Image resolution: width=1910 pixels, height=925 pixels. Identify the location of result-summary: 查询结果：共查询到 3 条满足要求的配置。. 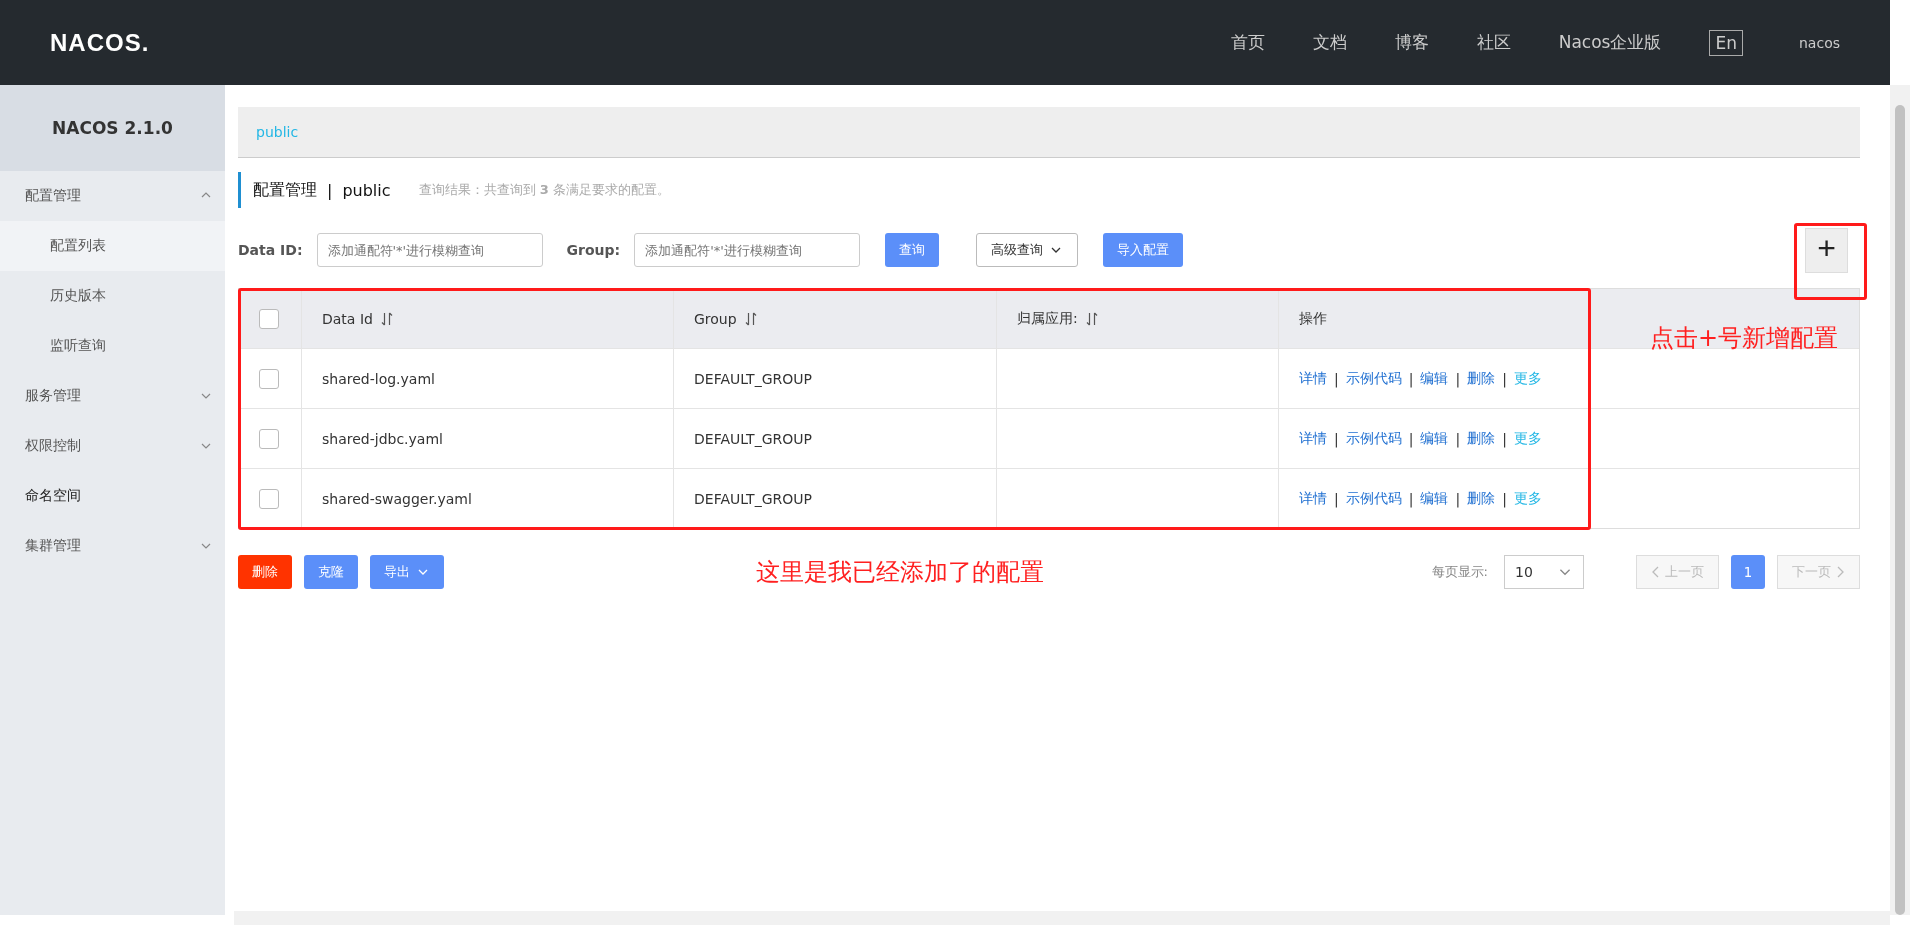
(544, 190).